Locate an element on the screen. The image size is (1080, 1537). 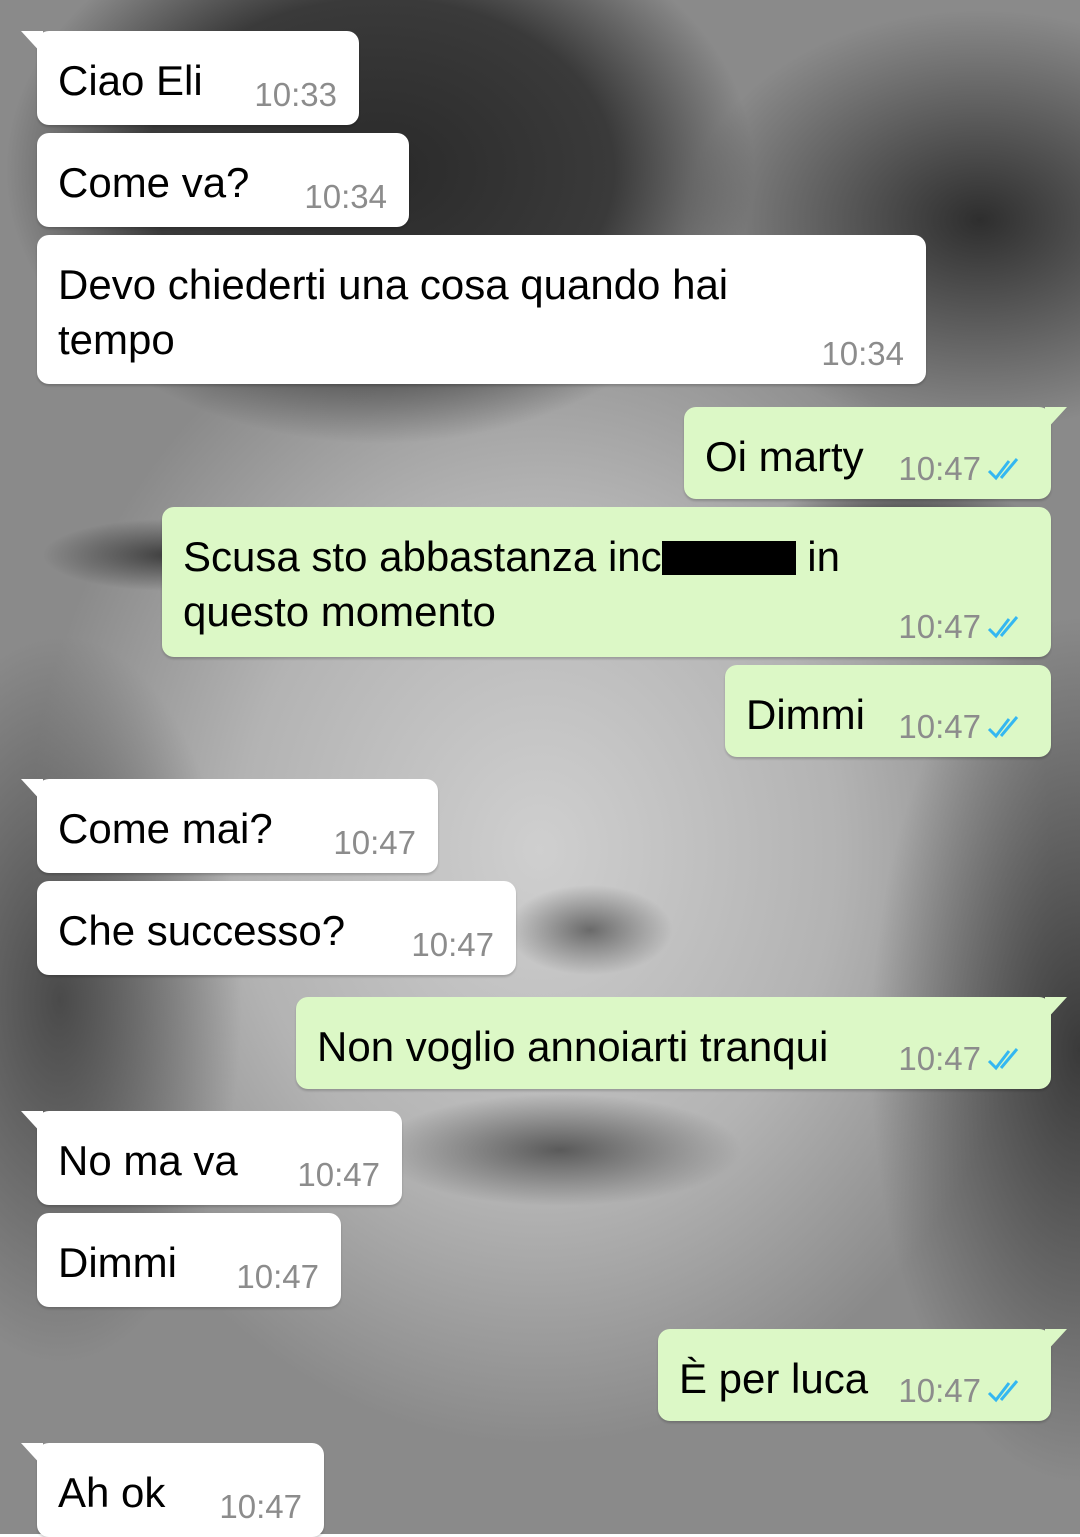
message-text: Come va? is located at coordinates (154, 182).